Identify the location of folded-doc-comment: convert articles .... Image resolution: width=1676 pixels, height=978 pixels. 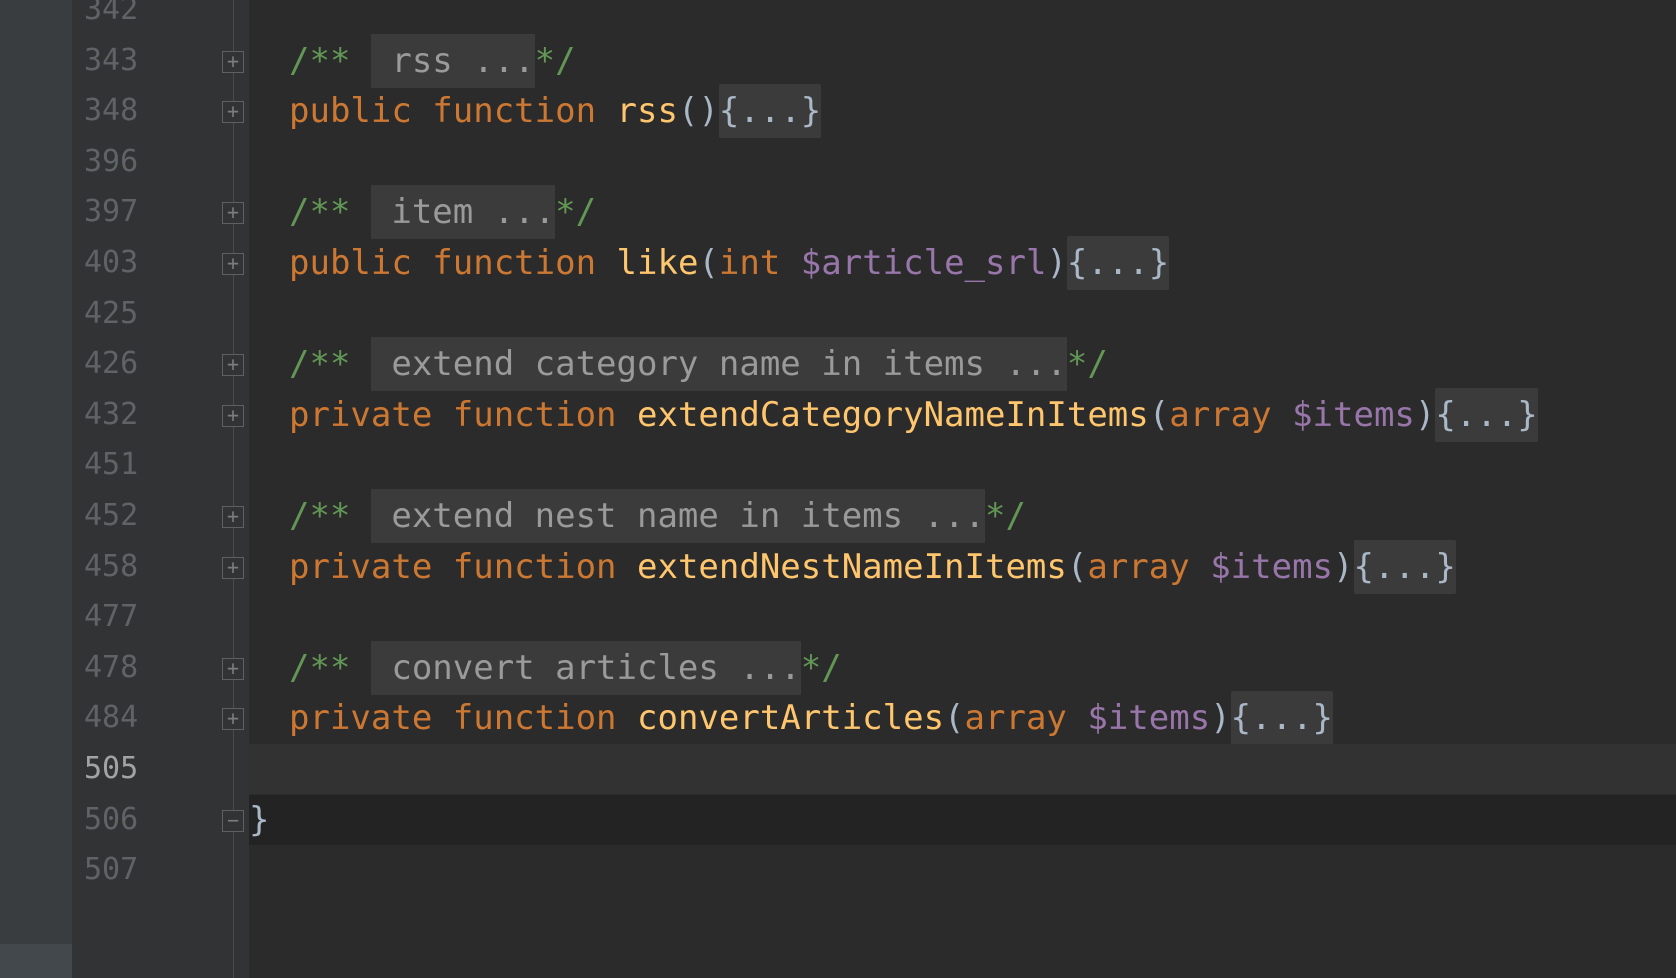
(585, 667).